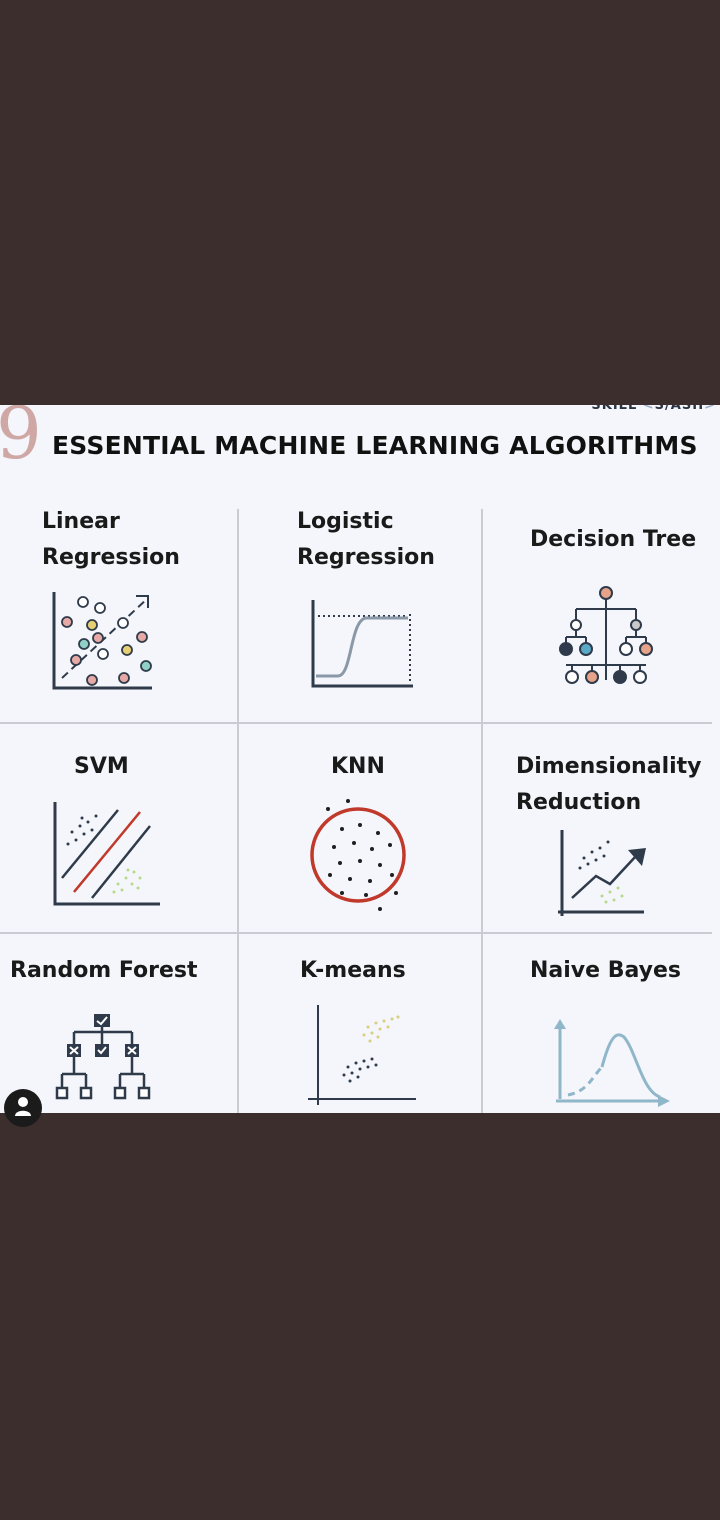 This screenshot has height=1520, width=720. What do you see at coordinates (106, 854) in the screenshot?
I see `svm-icon` at bounding box center [106, 854].